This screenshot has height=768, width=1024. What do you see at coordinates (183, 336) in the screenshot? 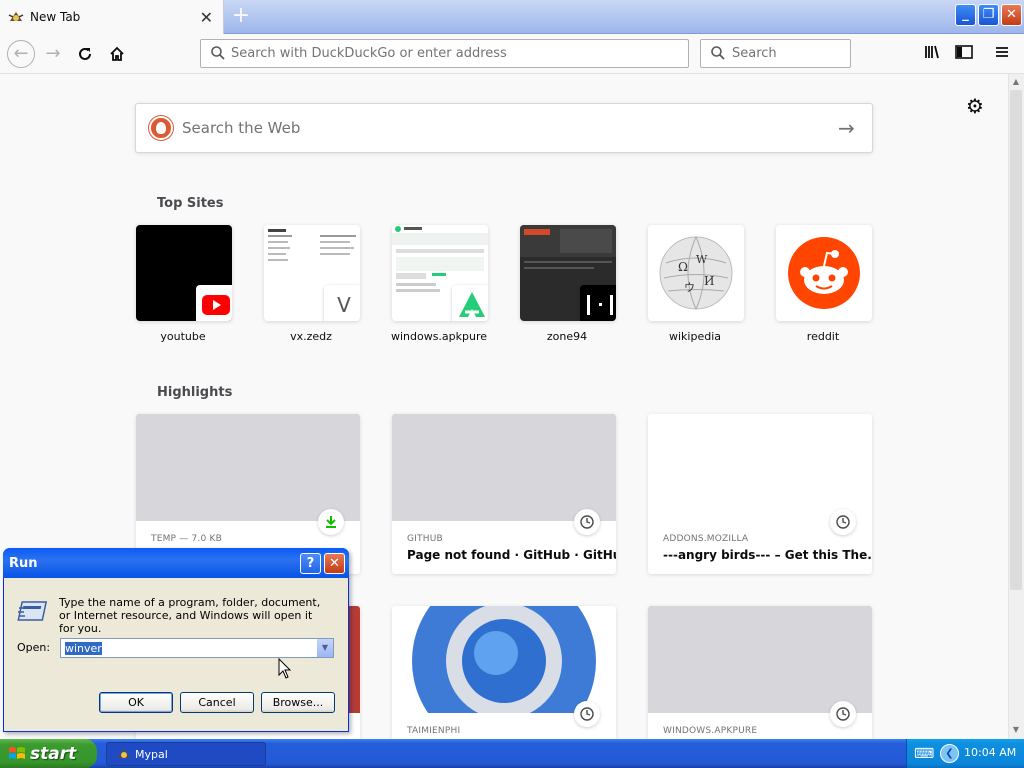
I see `top-site-label: youtube` at bounding box center [183, 336].